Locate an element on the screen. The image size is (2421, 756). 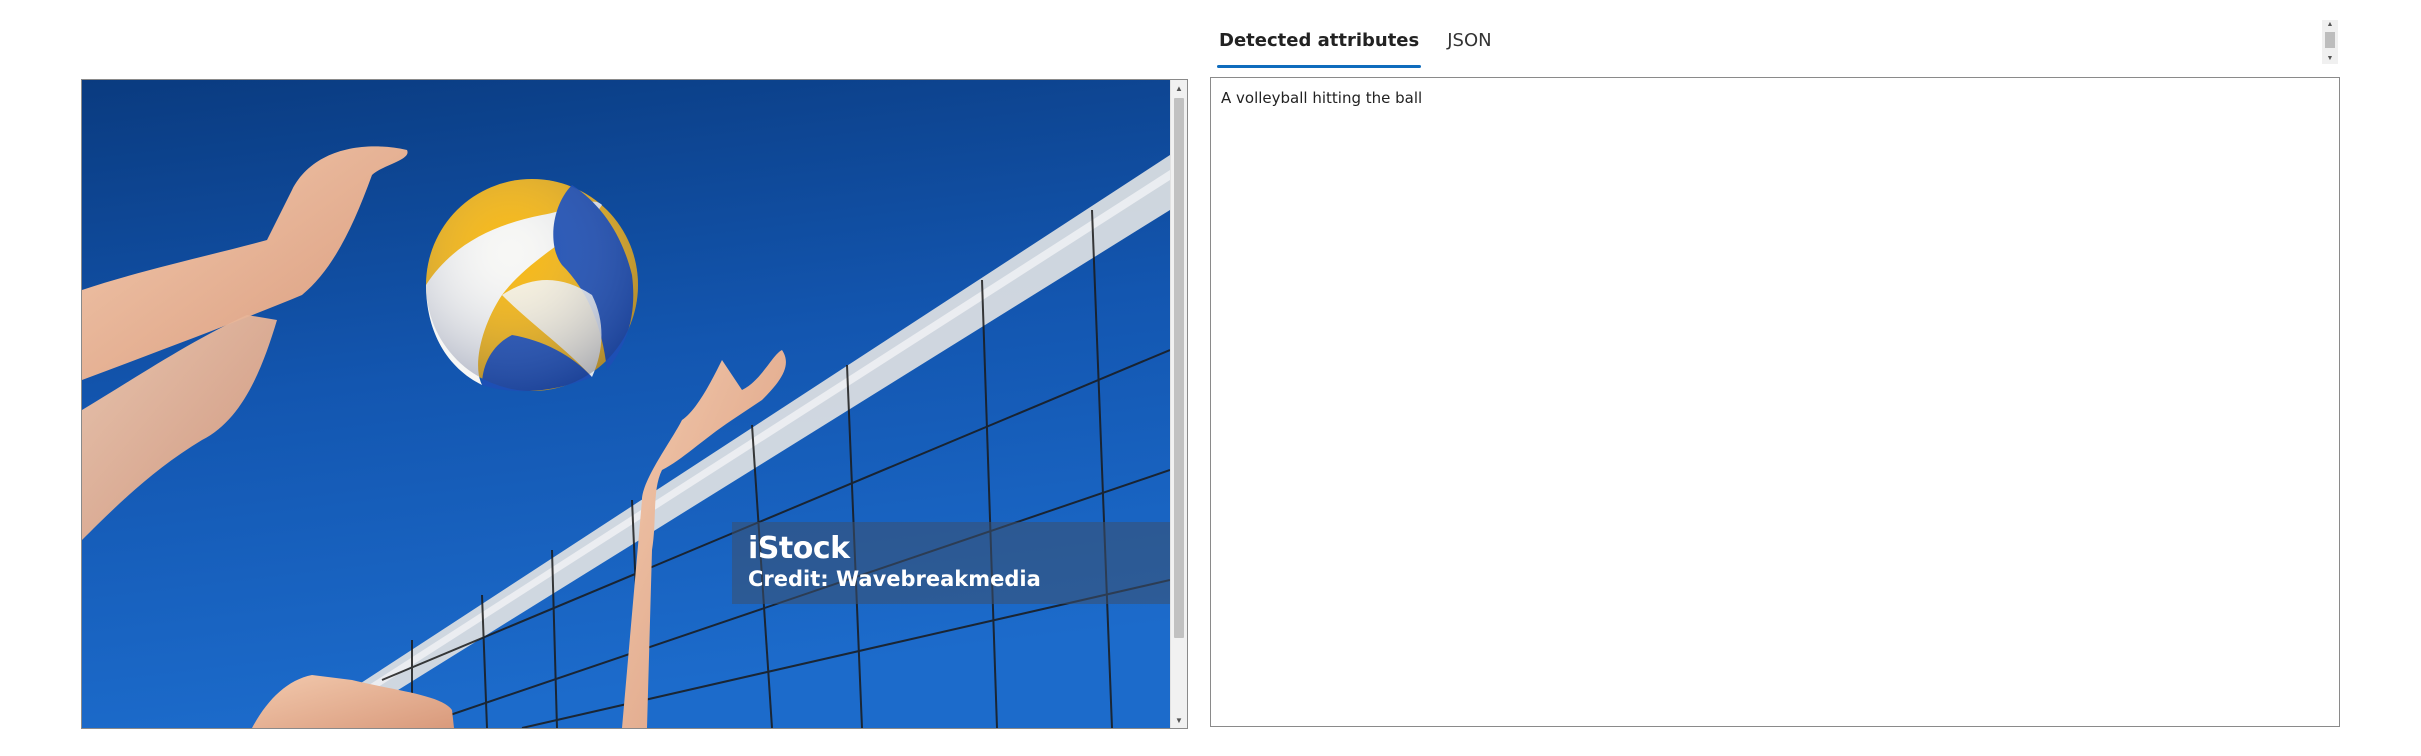
image-vertical-scrollbar: ▲ ▼ is located at coordinates (1178, 404).